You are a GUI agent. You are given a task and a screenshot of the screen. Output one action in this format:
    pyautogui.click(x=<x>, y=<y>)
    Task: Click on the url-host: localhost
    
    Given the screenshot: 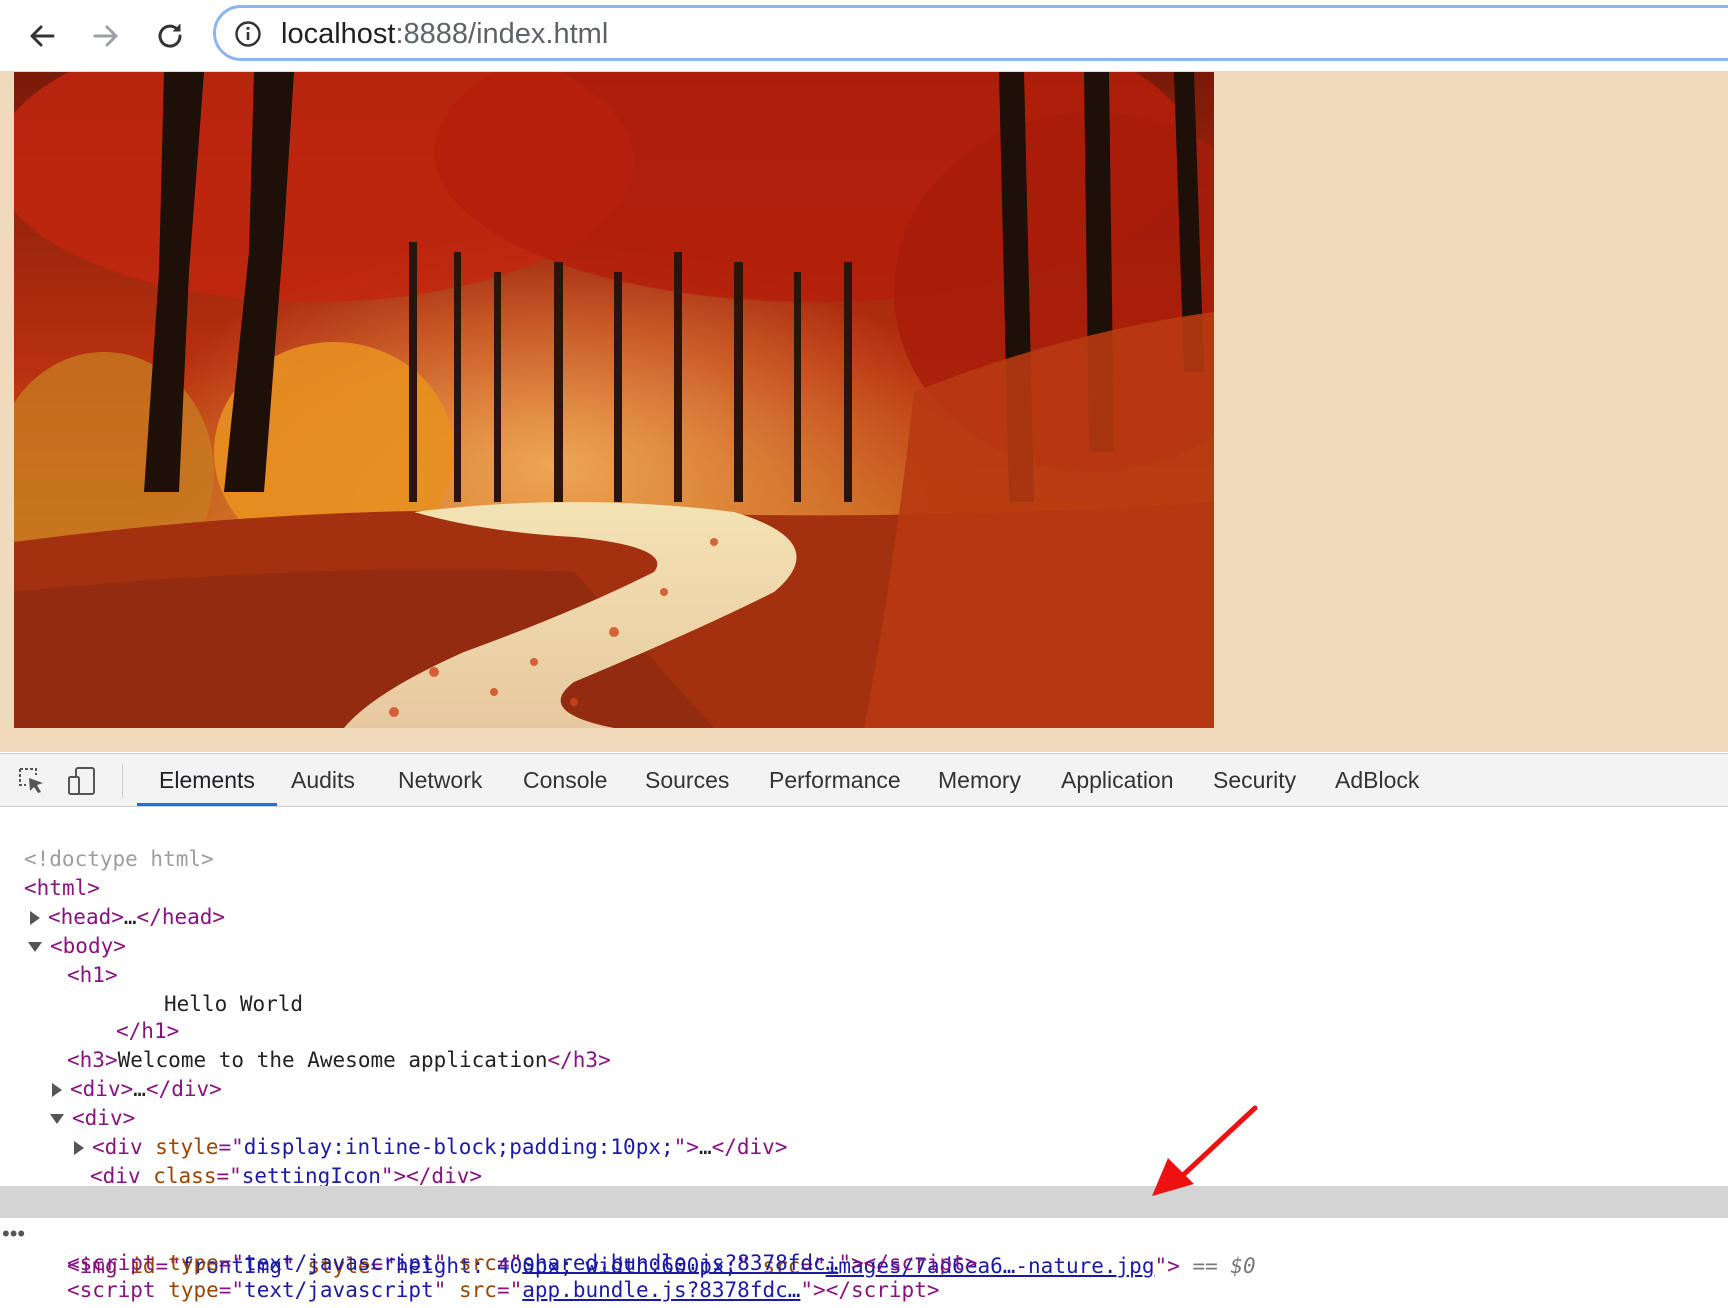 What is the action you would take?
    pyautogui.click(x=338, y=34)
    